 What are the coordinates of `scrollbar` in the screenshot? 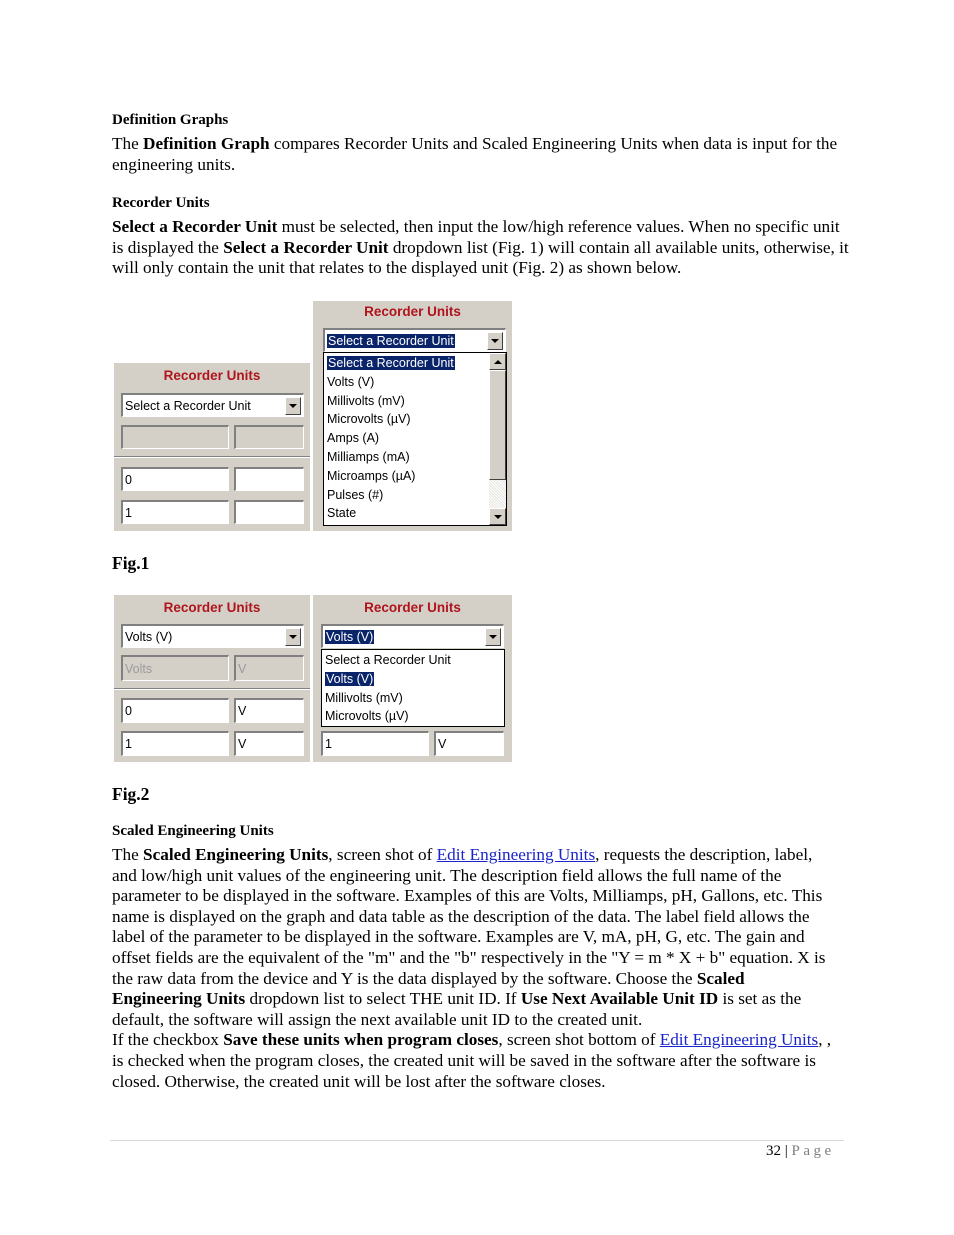 It's located at (497, 439).